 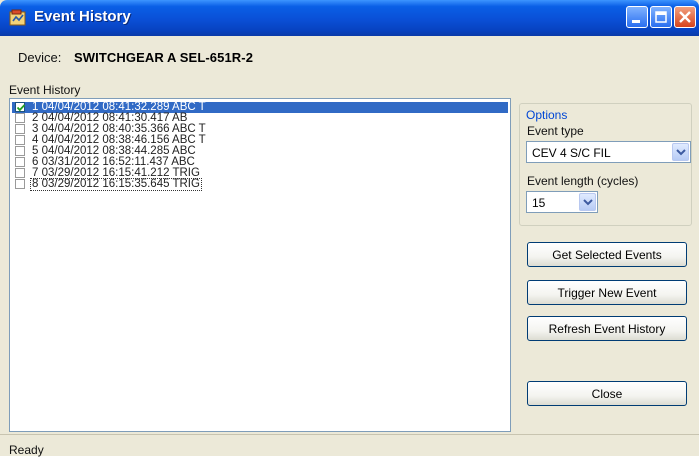 I want to click on event-type-label: Event type, so click(x=555, y=131).